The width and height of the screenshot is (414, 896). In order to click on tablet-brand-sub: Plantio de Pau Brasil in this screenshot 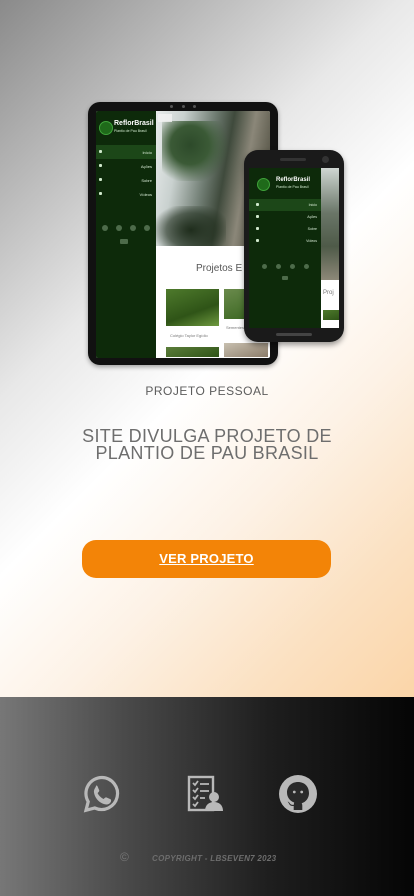, I will do `click(130, 131)`.